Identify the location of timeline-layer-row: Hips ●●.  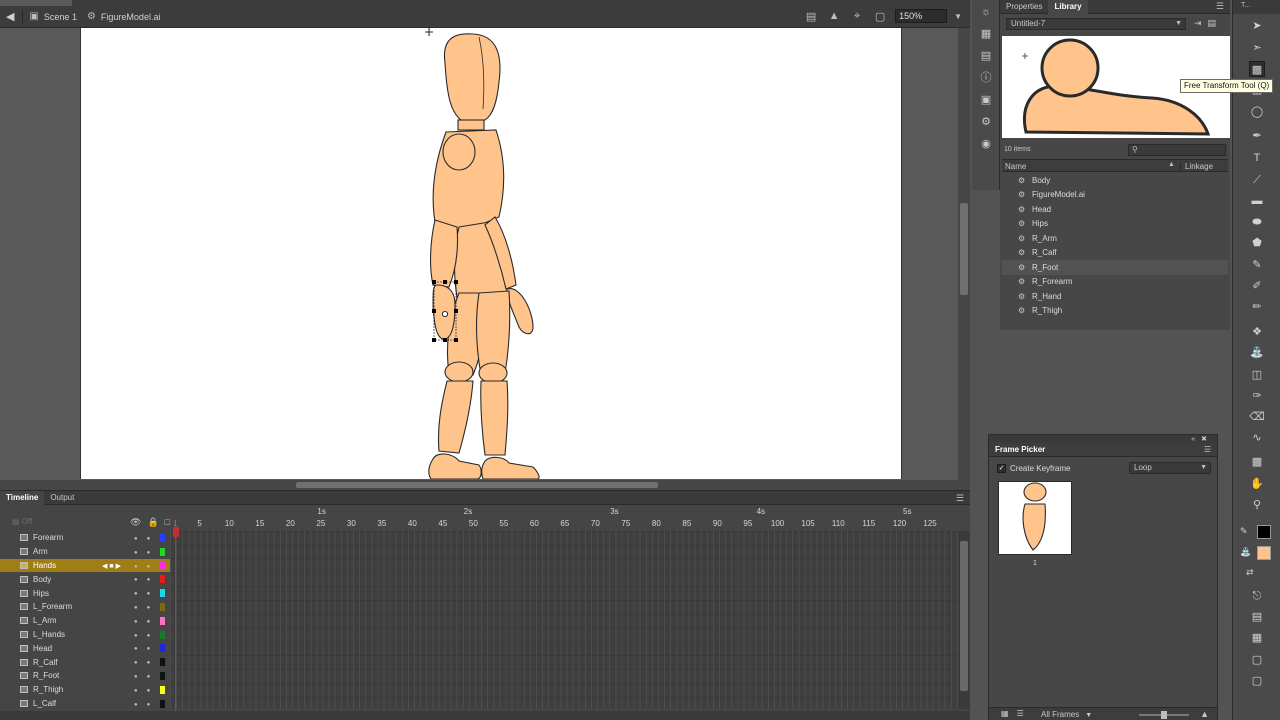
(85, 593).